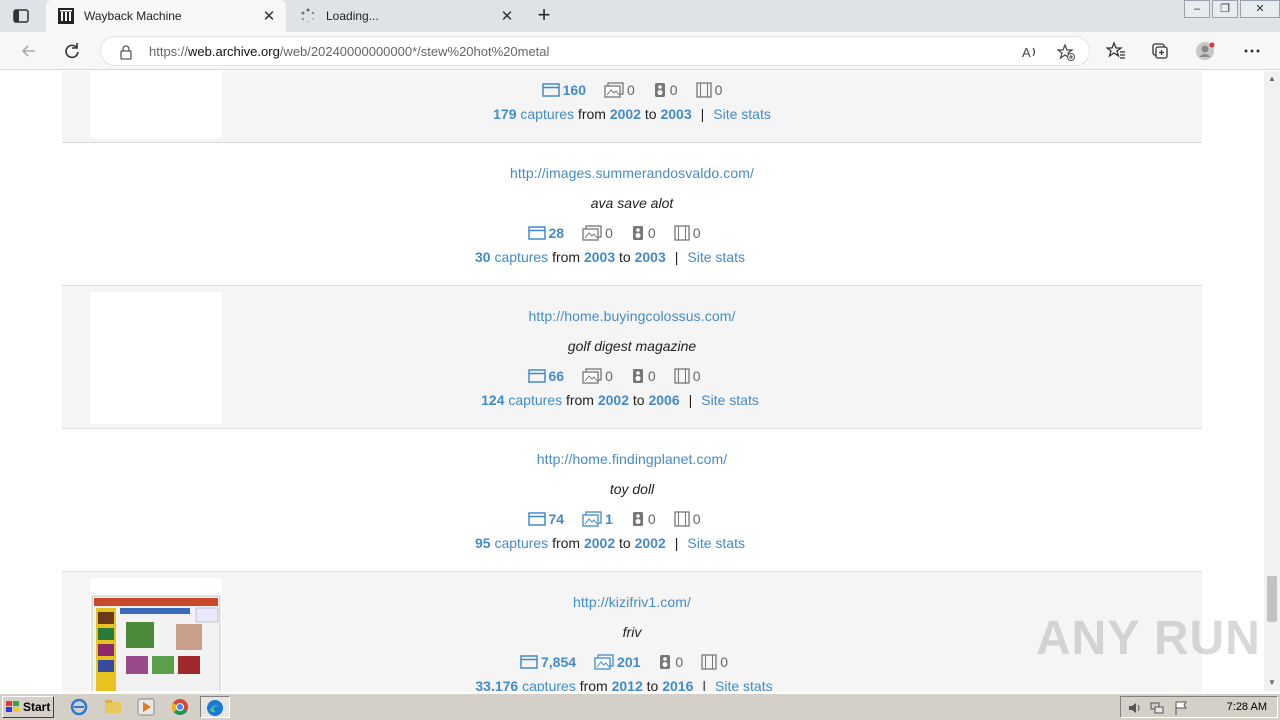 Image resolution: width=1280 pixels, height=720 pixels. I want to click on images-count: 1, so click(609, 519).